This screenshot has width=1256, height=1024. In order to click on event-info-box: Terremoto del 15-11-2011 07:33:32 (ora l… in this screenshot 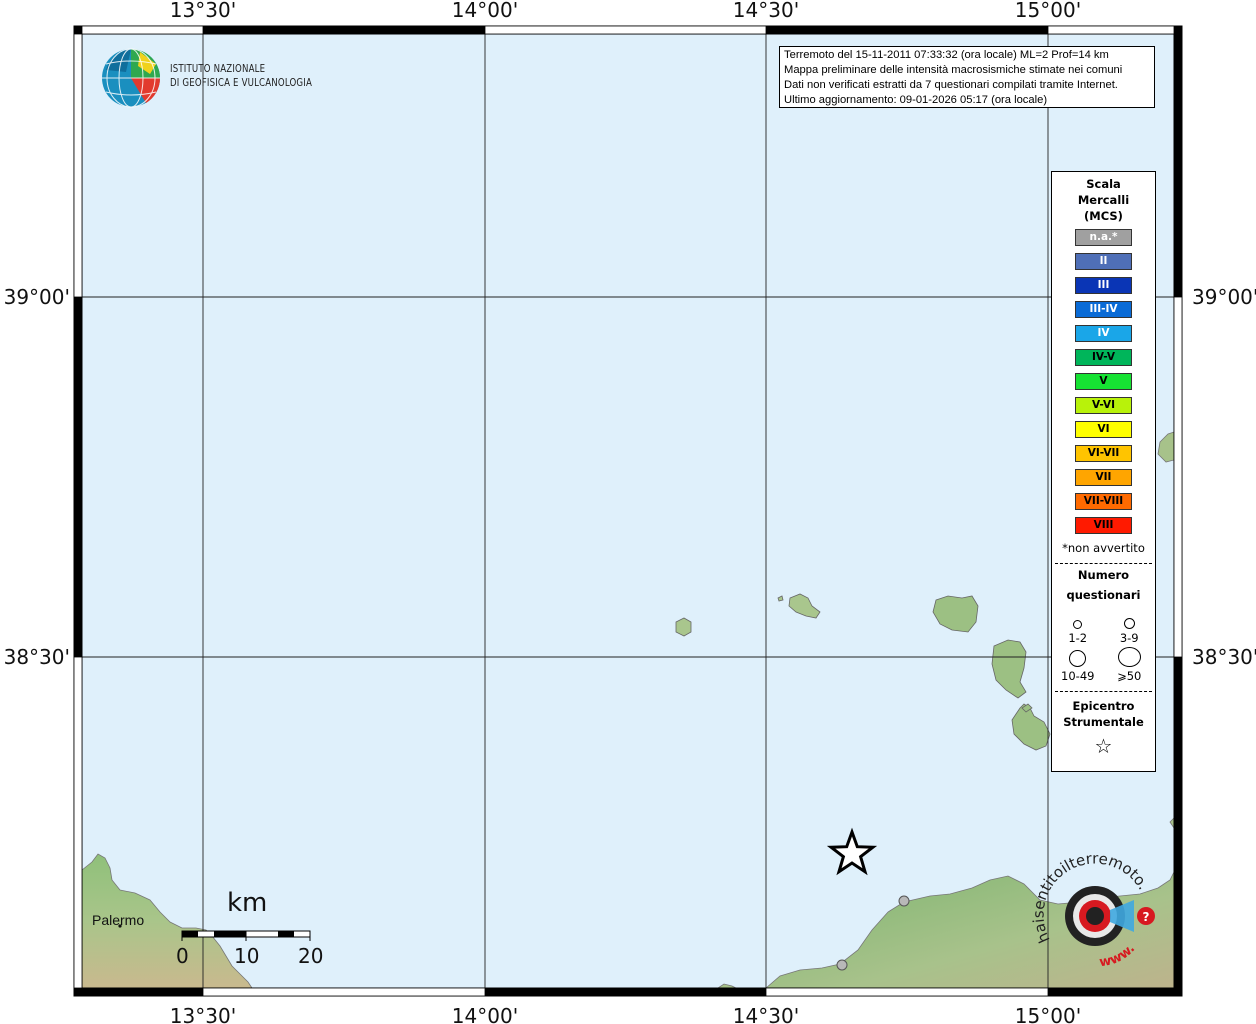, I will do `click(967, 77)`.